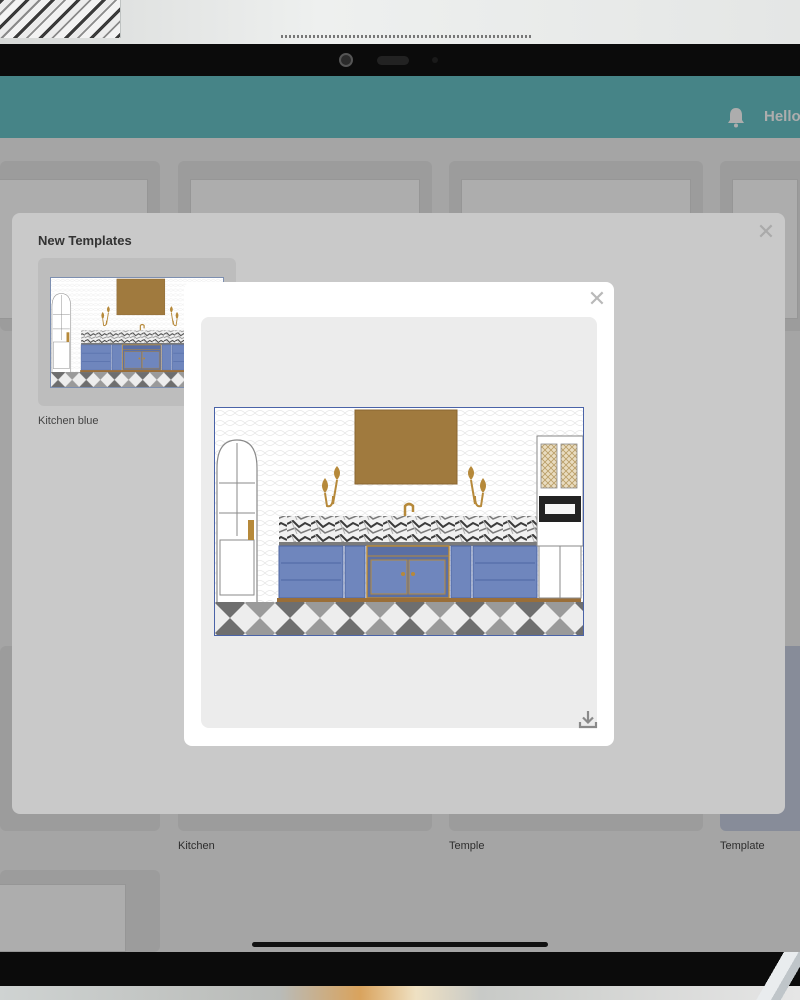  Describe the element at coordinates (60, 19) in the screenshot. I see `marble-texture` at that location.